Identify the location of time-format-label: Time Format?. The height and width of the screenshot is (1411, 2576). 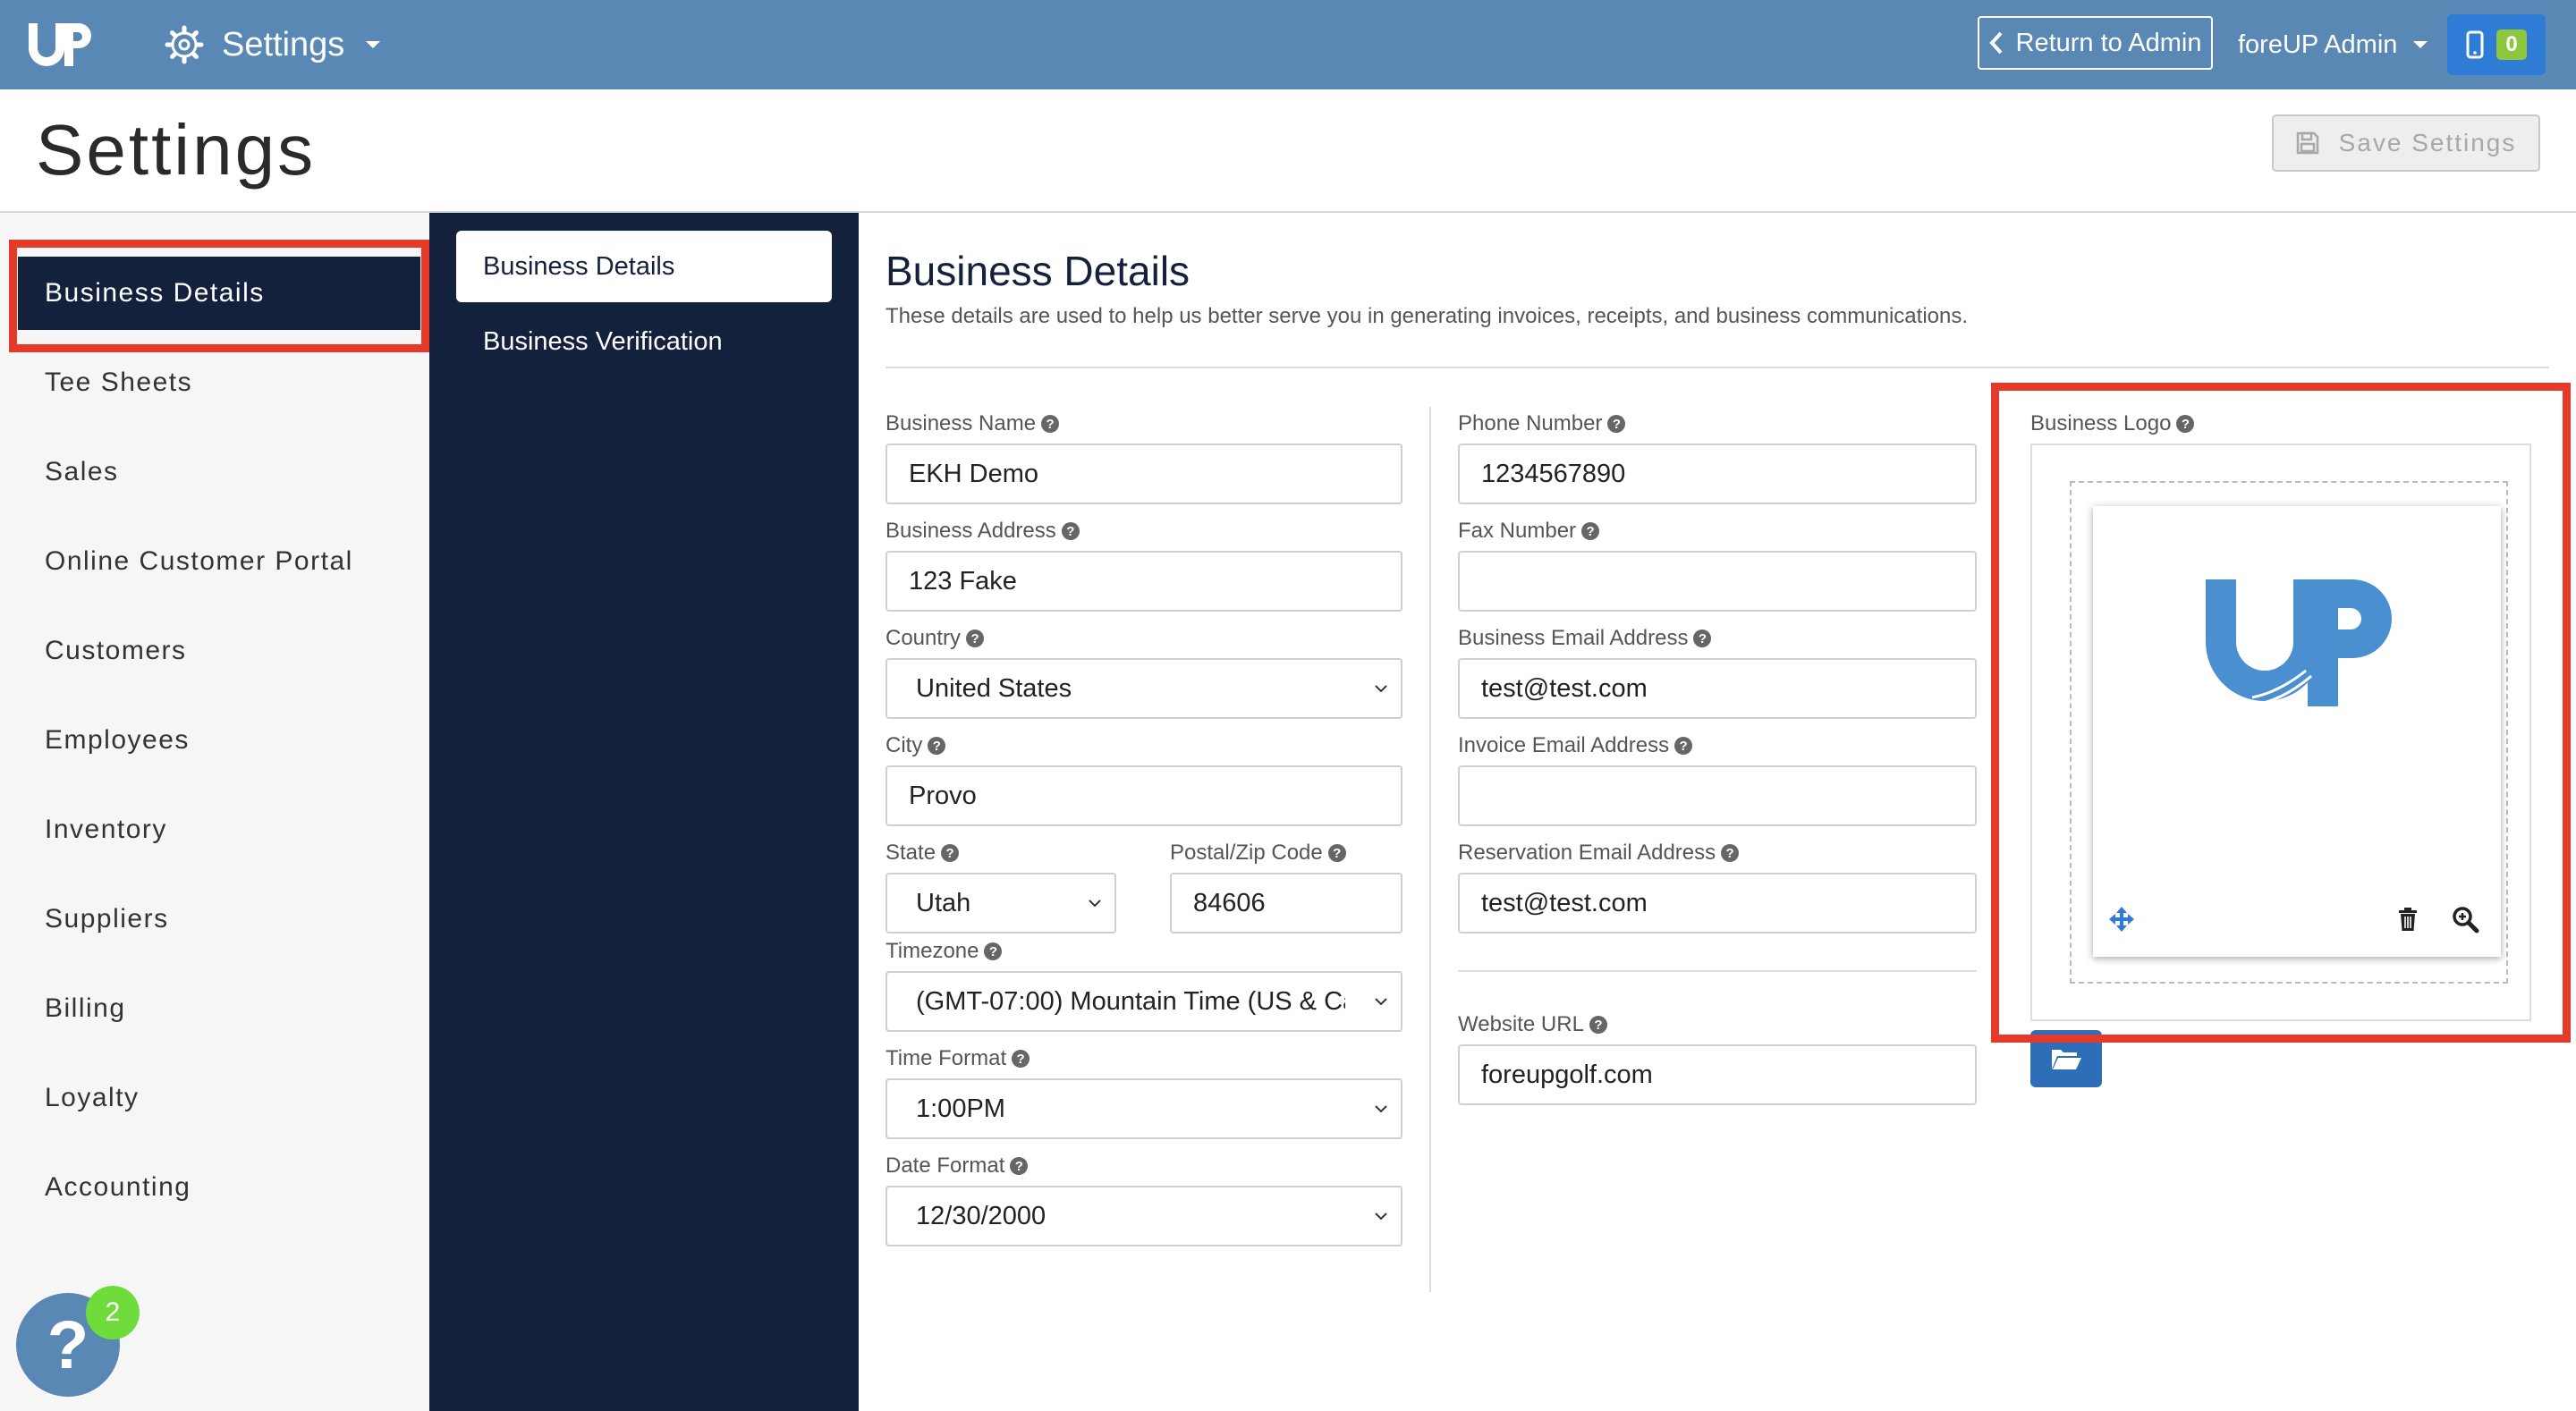
(958, 1059).